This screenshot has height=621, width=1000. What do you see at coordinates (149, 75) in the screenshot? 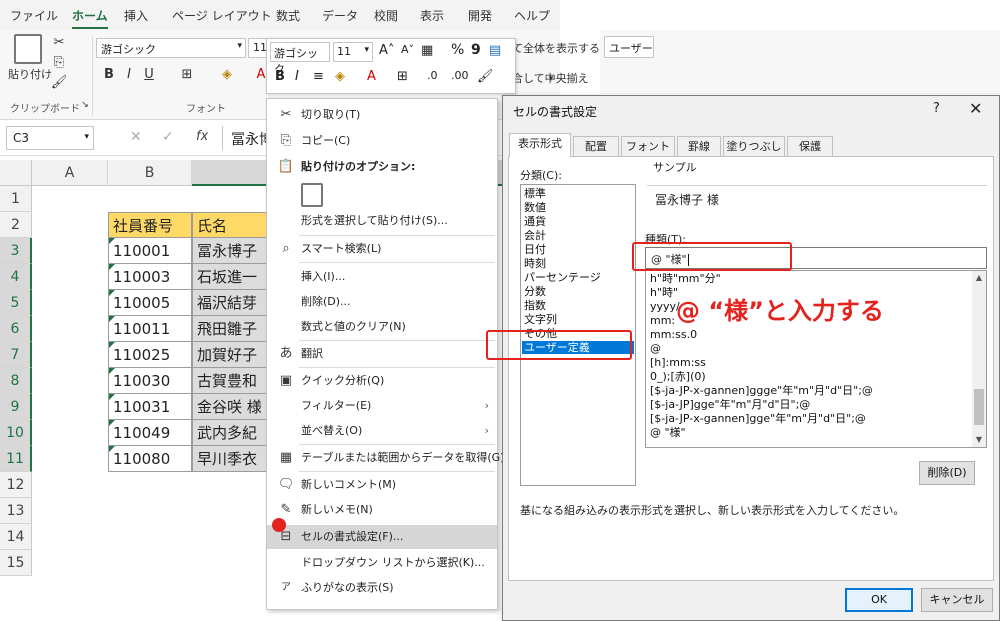
I see `underline-button: U` at bounding box center [149, 75].